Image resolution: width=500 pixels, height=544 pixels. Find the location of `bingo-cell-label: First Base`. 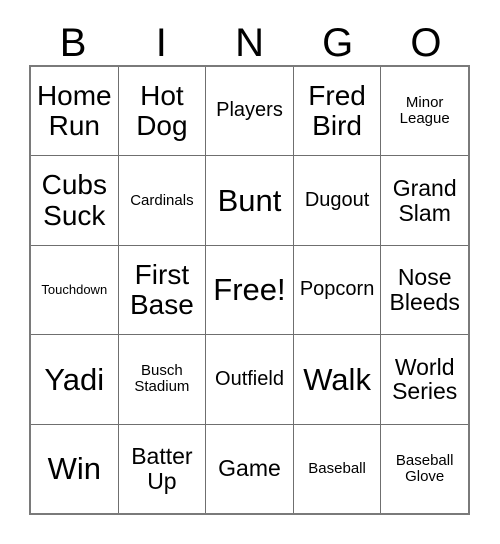

bingo-cell-label: First Base is located at coordinates (161, 289).